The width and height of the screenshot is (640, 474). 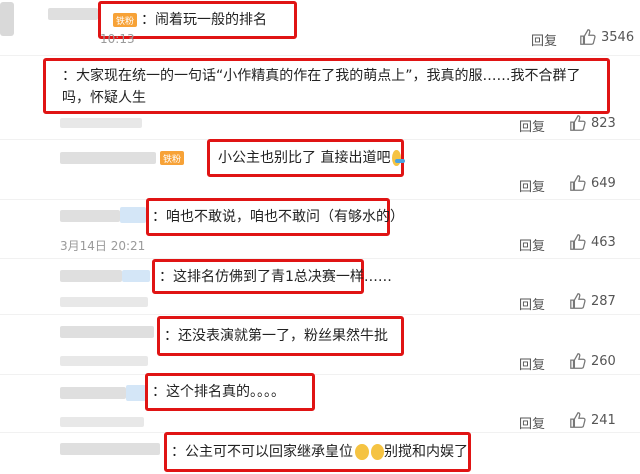 I want to click on highlight-box: ：还没表演就第一了，粉丝果然牛批, so click(x=280, y=336).